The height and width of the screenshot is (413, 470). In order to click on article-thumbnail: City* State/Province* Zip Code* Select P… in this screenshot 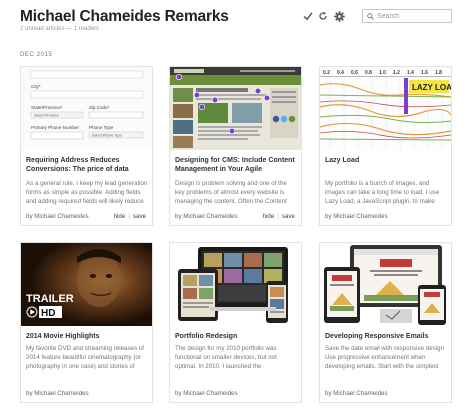, I will do `click(86, 108)`.